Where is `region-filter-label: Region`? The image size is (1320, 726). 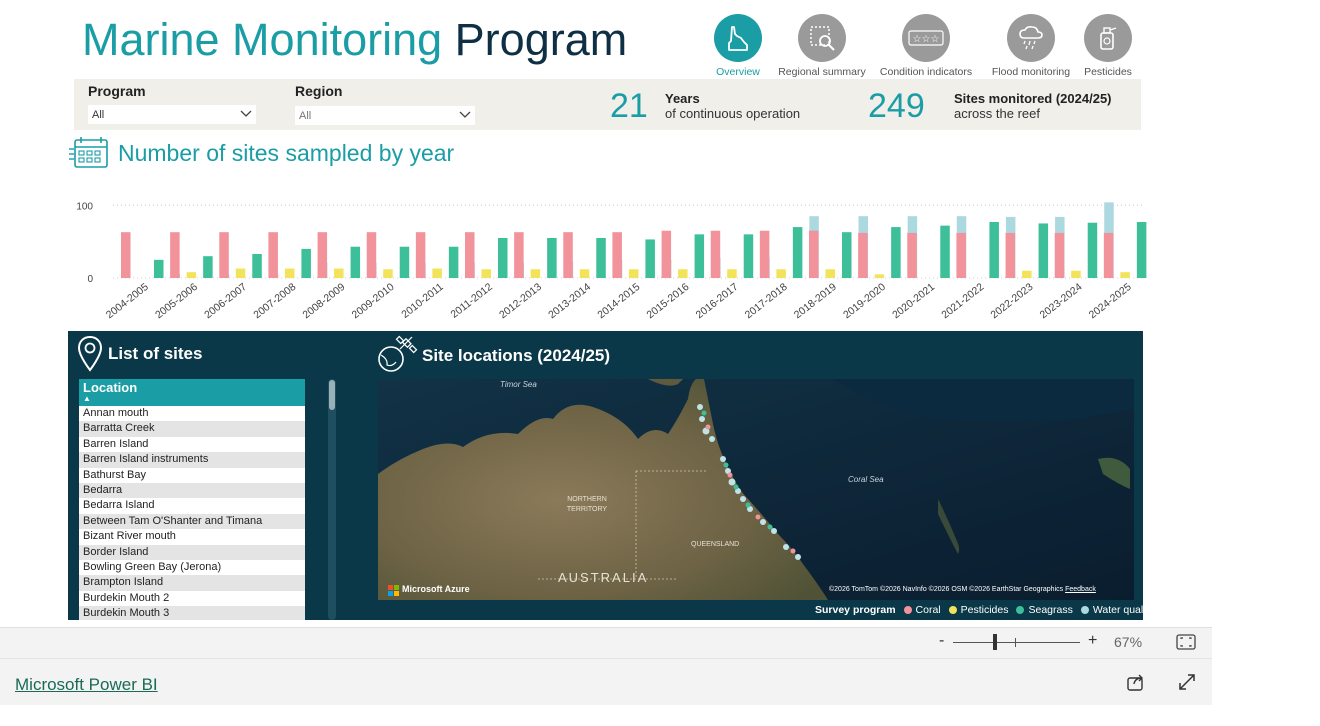 region-filter-label: Region is located at coordinates (319, 91).